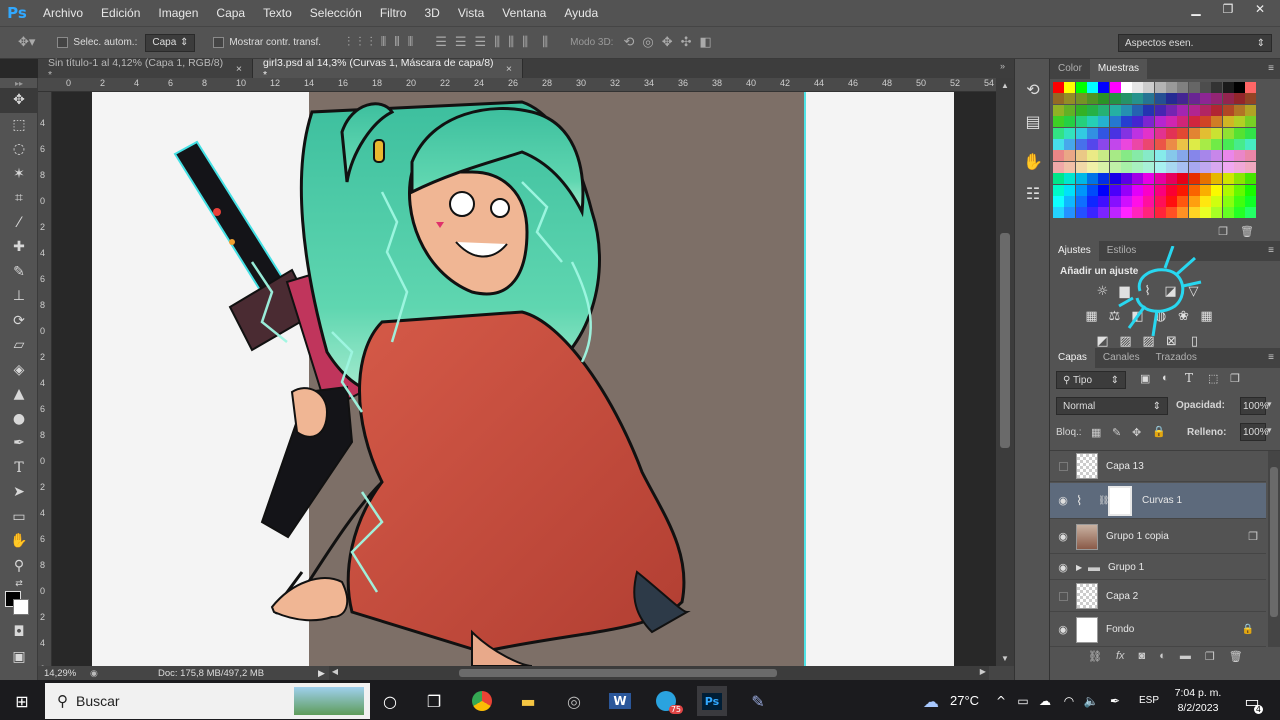  What do you see at coordinates (1033, 161) in the screenshot?
I see `brush-presets-icon: ✋` at bounding box center [1033, 161].